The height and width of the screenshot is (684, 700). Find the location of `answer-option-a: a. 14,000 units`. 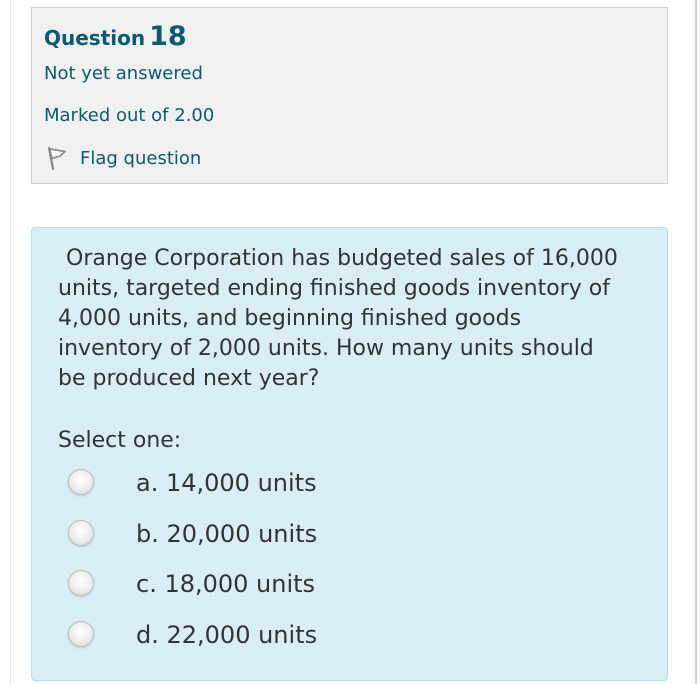

answer-option-a: a. 14,000 units is located at coordinates (258, 483).